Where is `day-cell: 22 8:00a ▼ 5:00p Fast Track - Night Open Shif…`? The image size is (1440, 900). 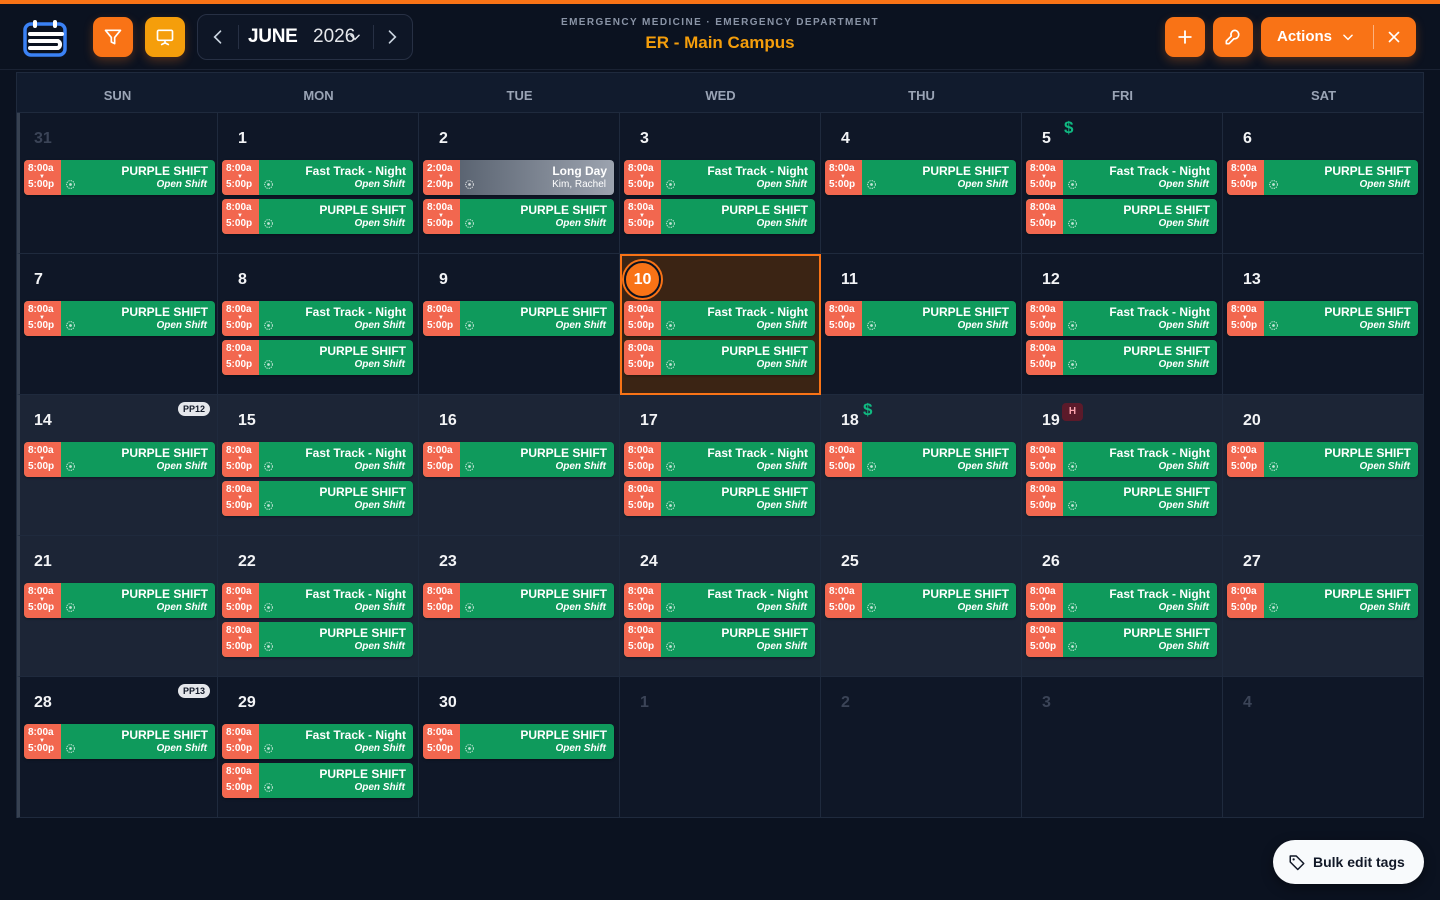
day-cell: 22 8:00a ▼ 5:00p Fast Track - Night Open Shif… is located at coordinates (318, 606).